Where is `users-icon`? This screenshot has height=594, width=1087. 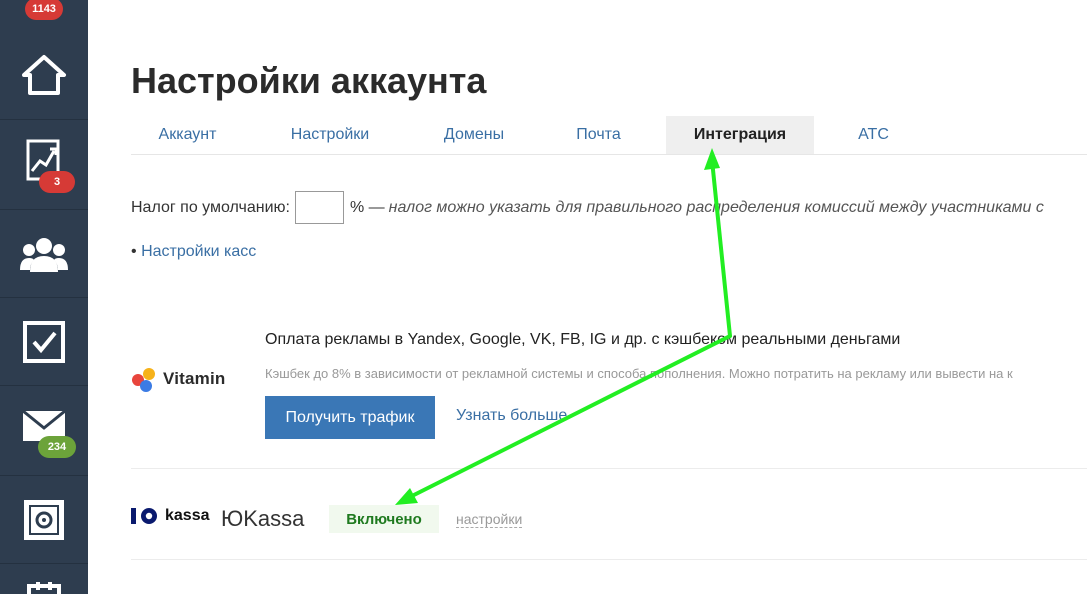
users-icon is located at coordinates (44, 254).